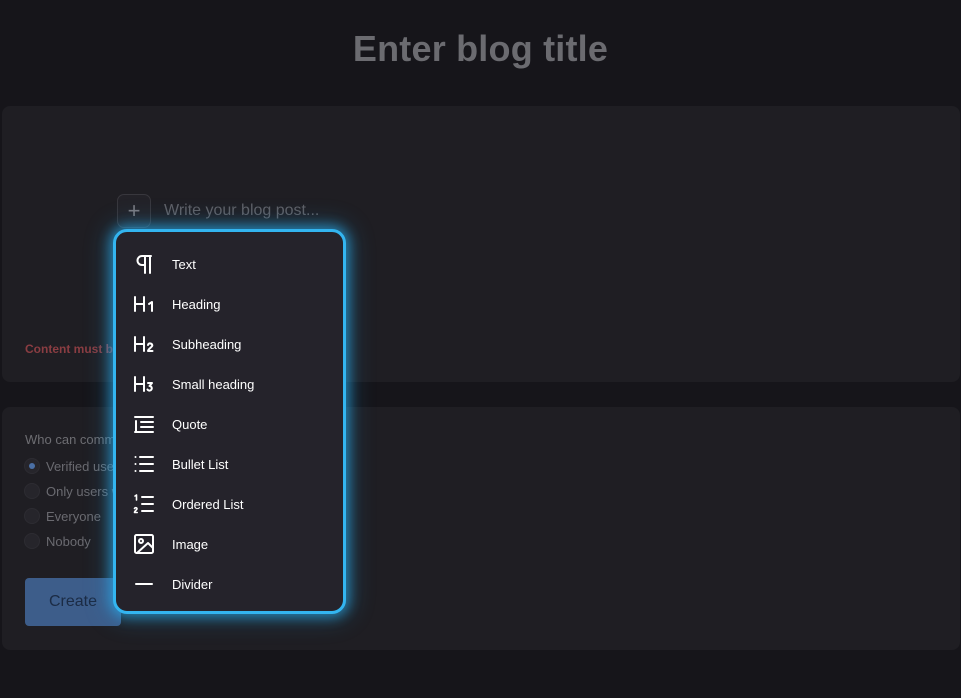  What do you see at coordinates (208, 504) in the screenshot?
I see `menu-item-label: Ordered List` at bounding box center [208, 504].